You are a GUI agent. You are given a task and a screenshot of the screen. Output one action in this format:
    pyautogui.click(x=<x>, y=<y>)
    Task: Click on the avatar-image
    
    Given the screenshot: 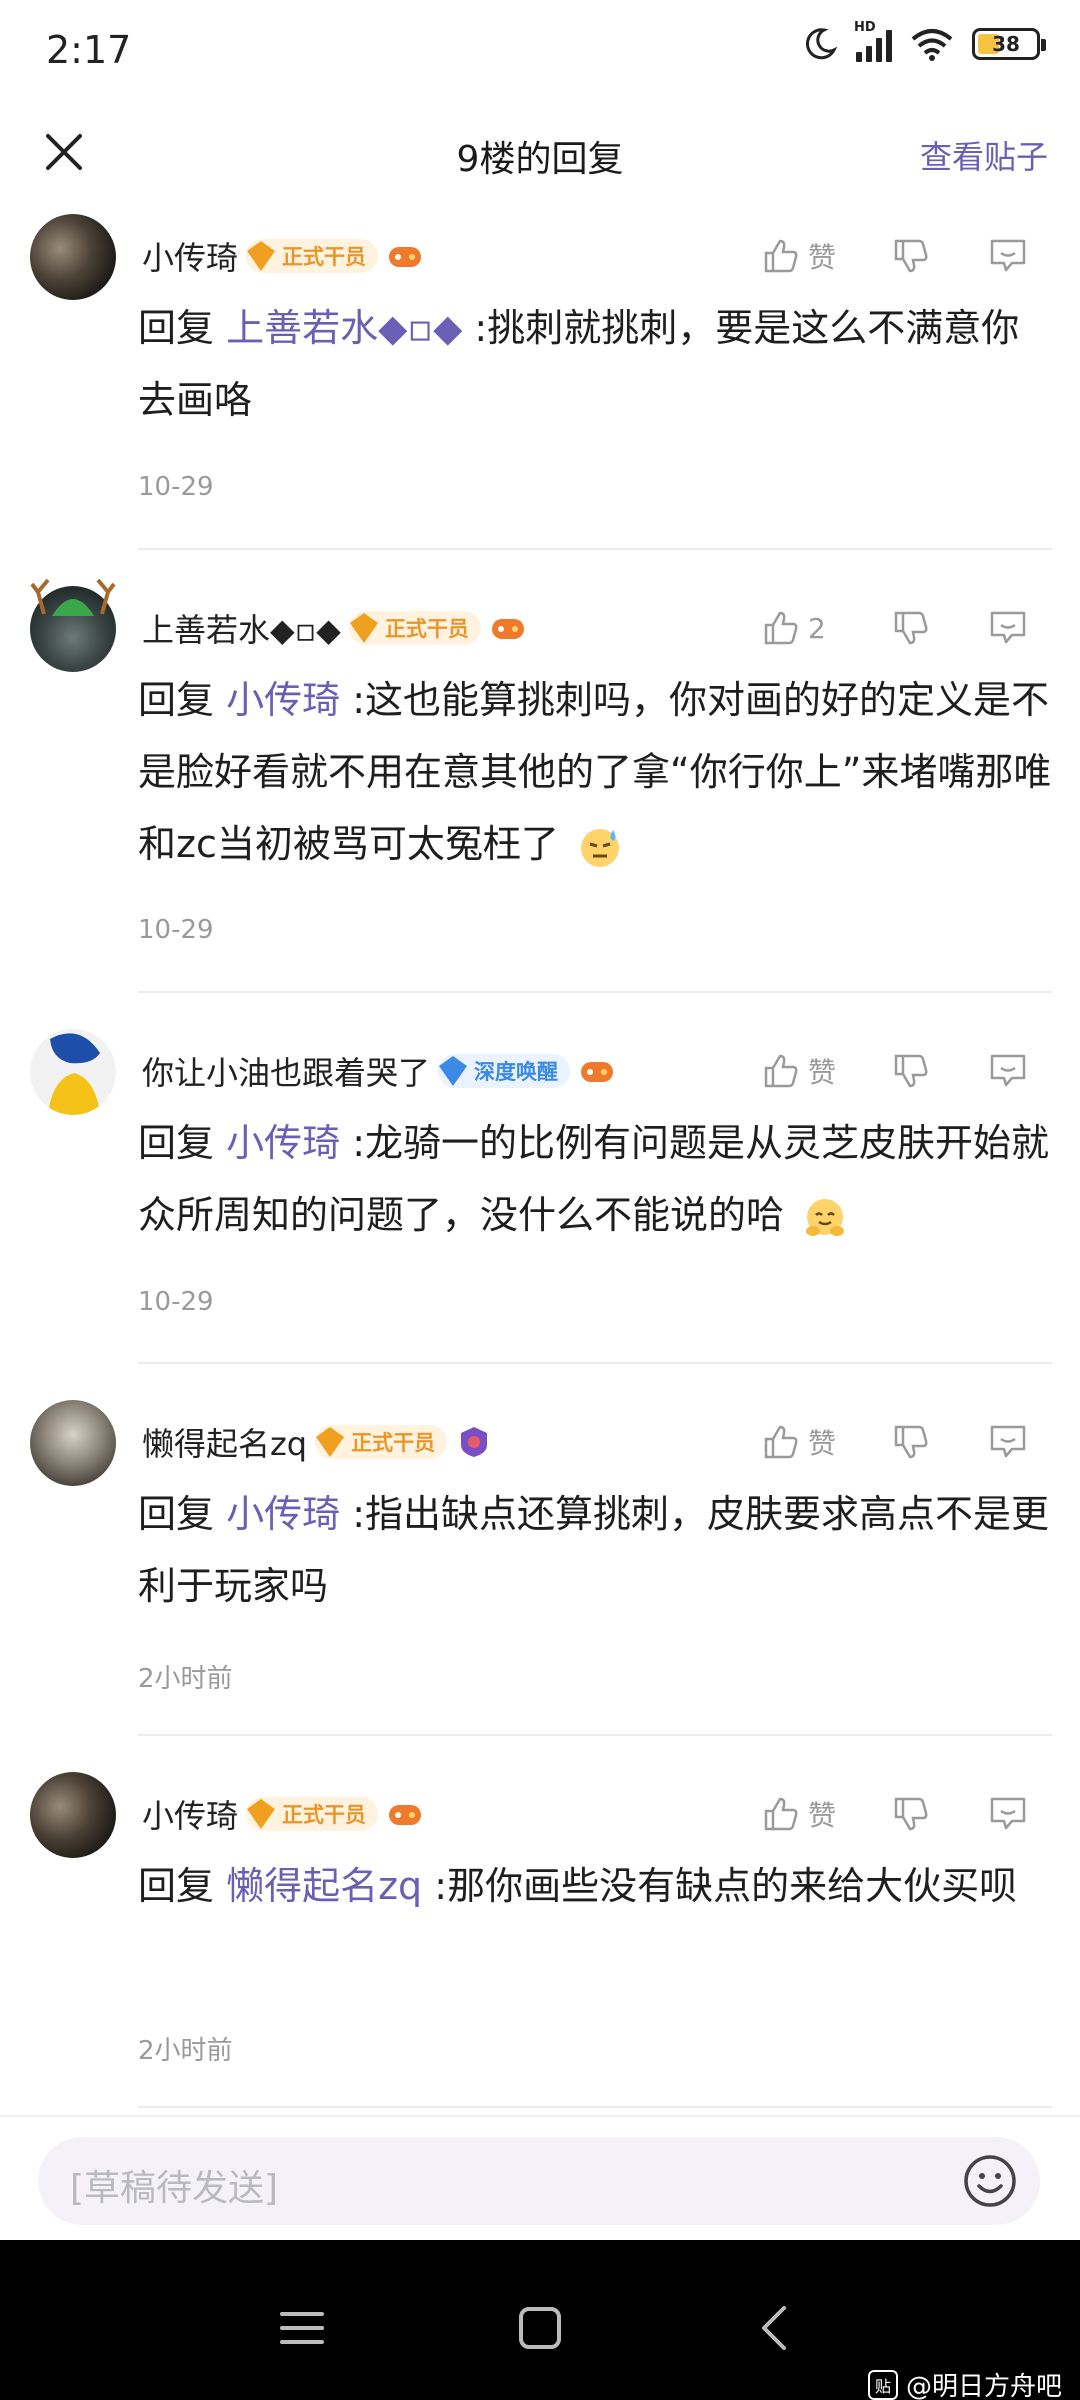 What is the action you would take?
    pyautogui.click(x=74, y=1074)
    